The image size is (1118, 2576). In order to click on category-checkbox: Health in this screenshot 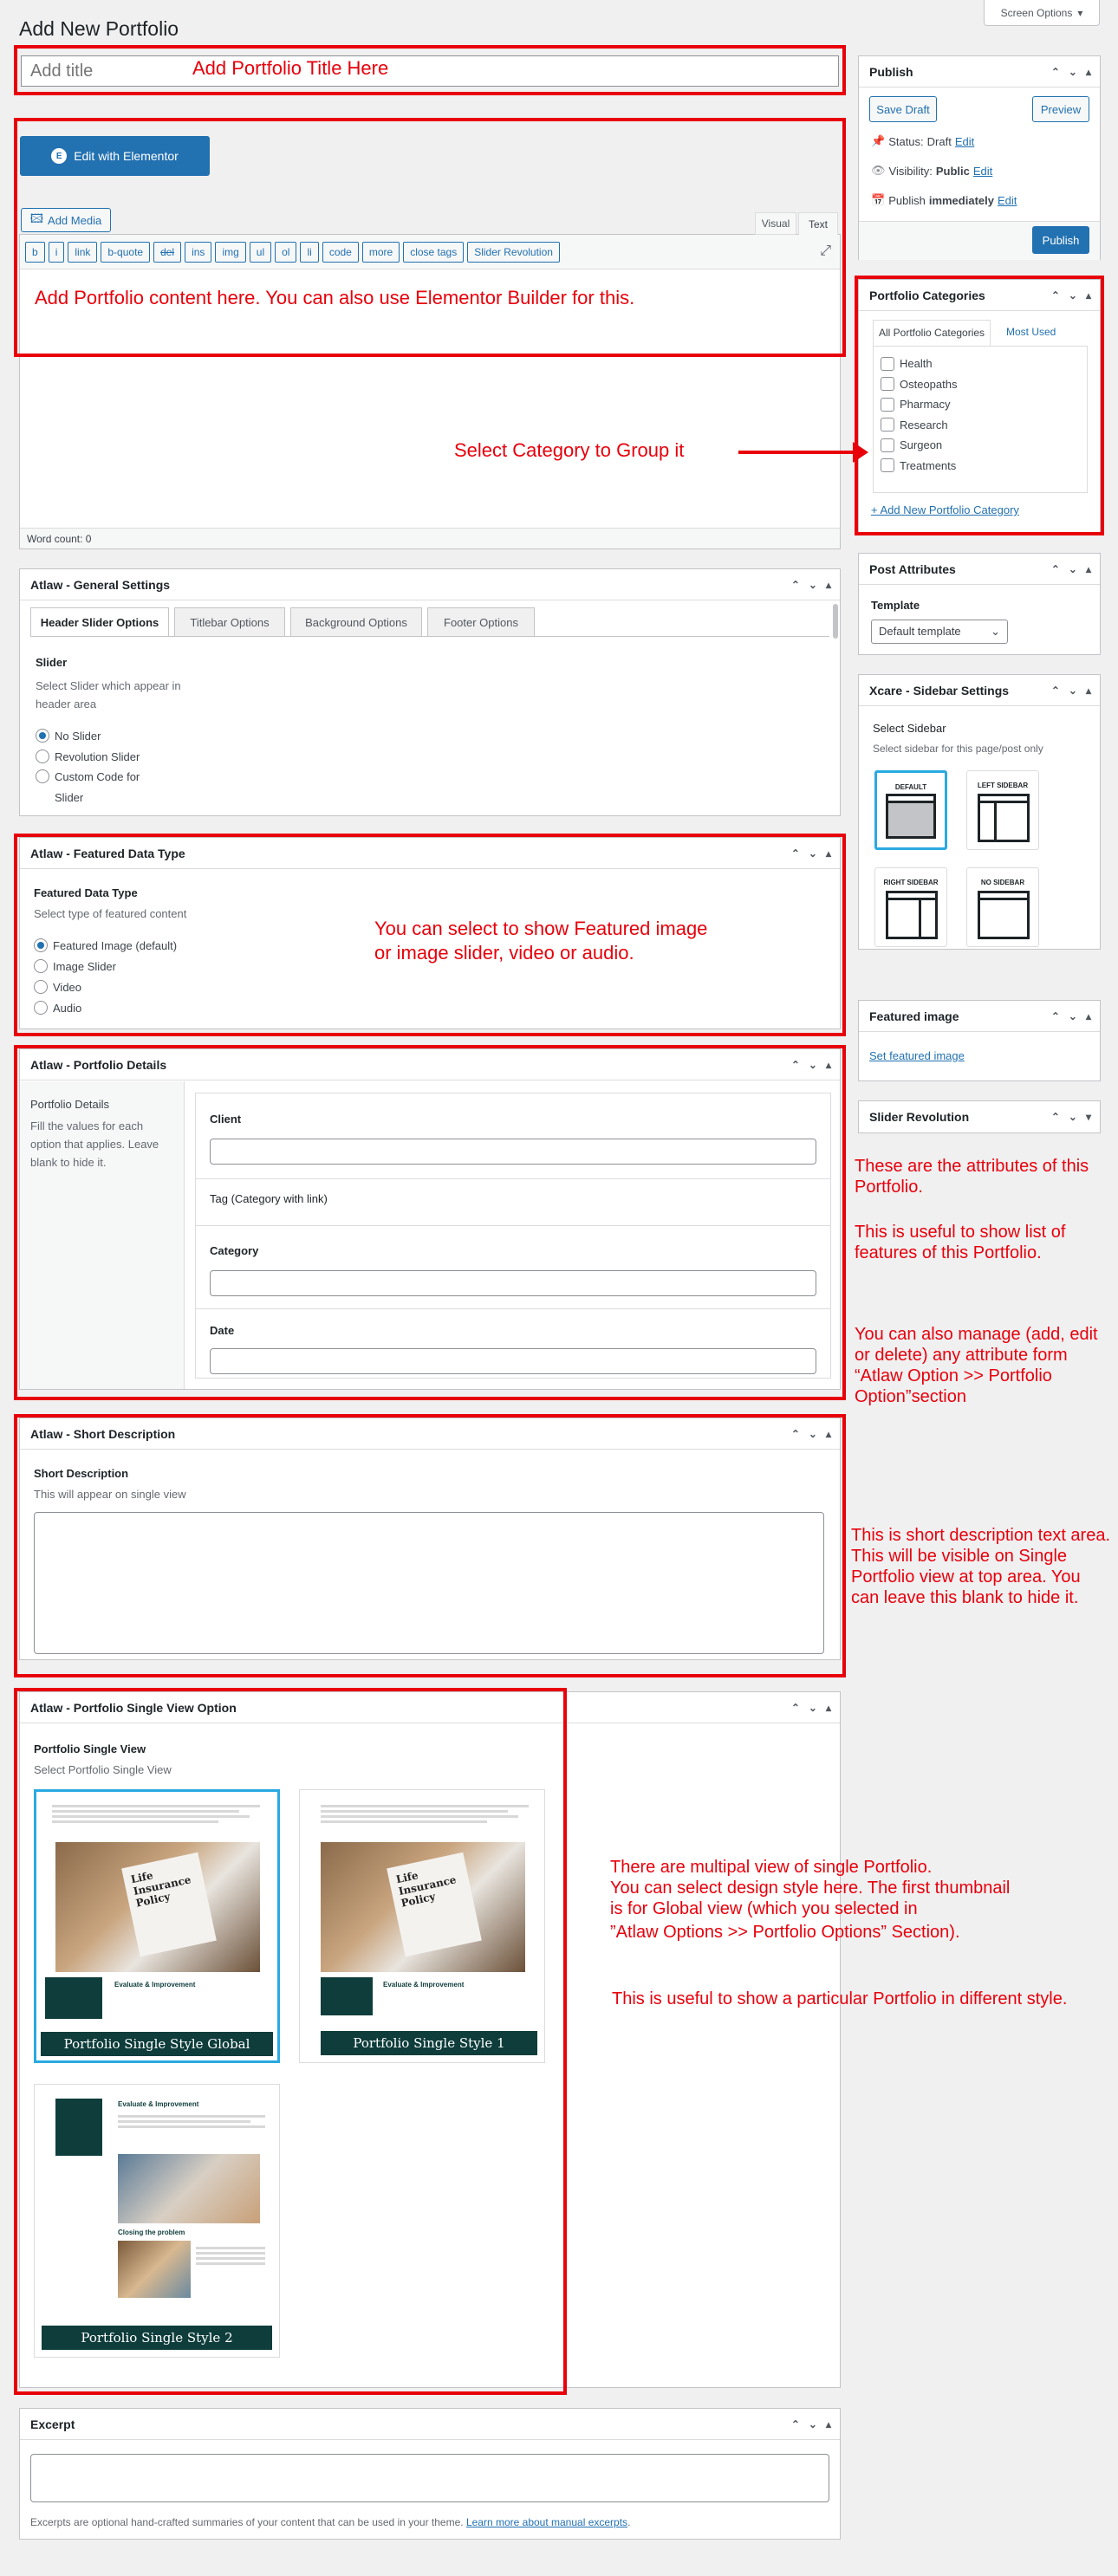, I will do `click(980, 364)`.